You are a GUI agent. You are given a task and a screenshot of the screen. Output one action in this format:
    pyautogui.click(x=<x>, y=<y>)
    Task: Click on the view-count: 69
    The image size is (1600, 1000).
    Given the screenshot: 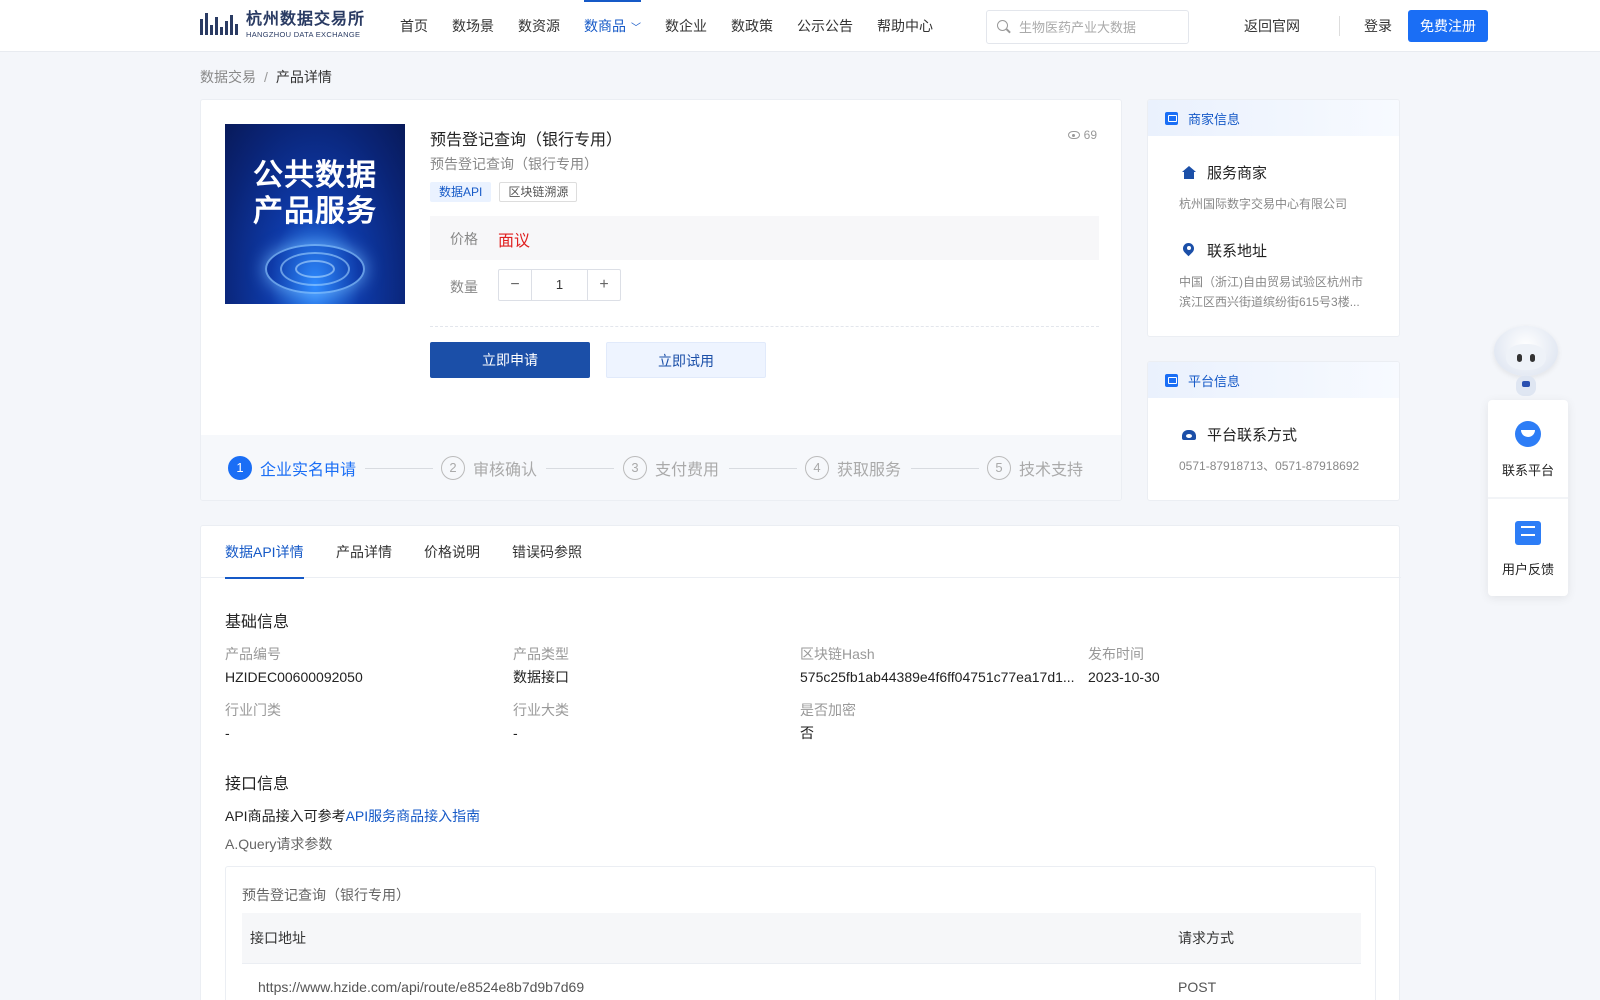 What is the action you would take?
    pyautogui.click(x=1082, y=135)
    